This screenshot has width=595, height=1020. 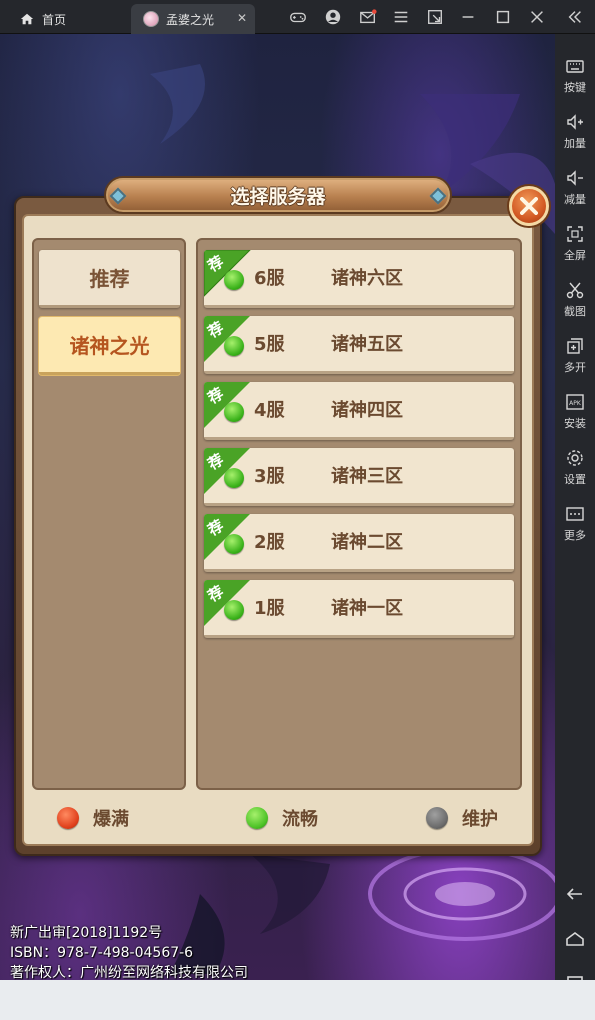 I want to click on legend-maintenance: 维护, so click(x=462, y=818).